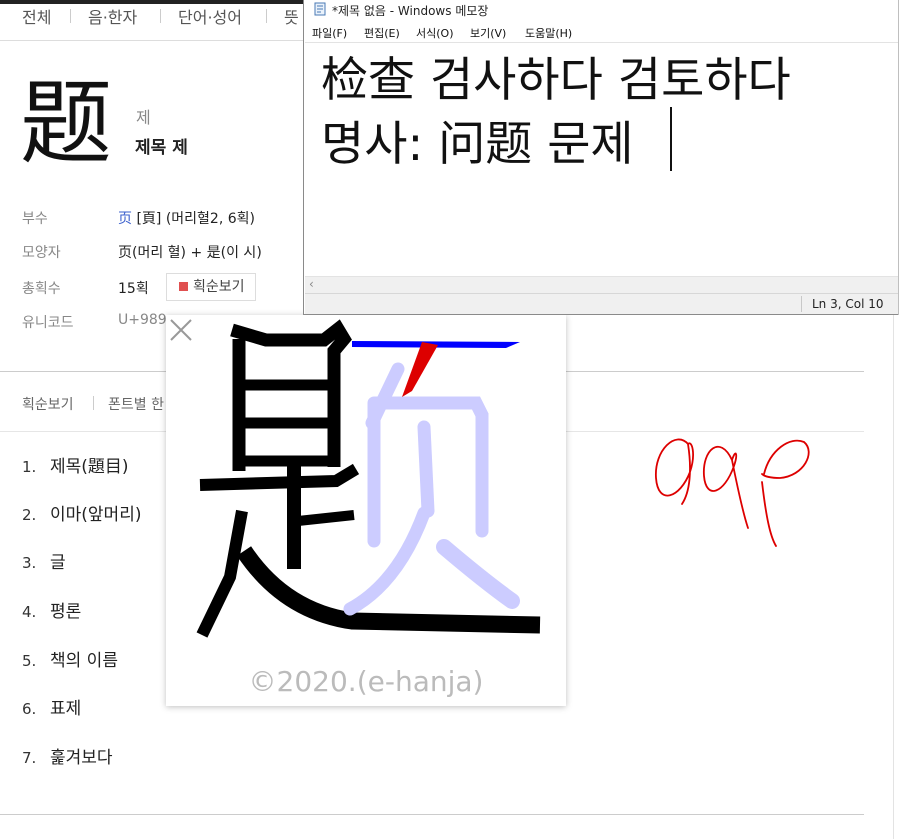 The image size is (899, 839). Describe the element at coordinates (195, 219) in the screenshot. I see `radical-detail: [頁] (머리혈2, 6획)` at that location.